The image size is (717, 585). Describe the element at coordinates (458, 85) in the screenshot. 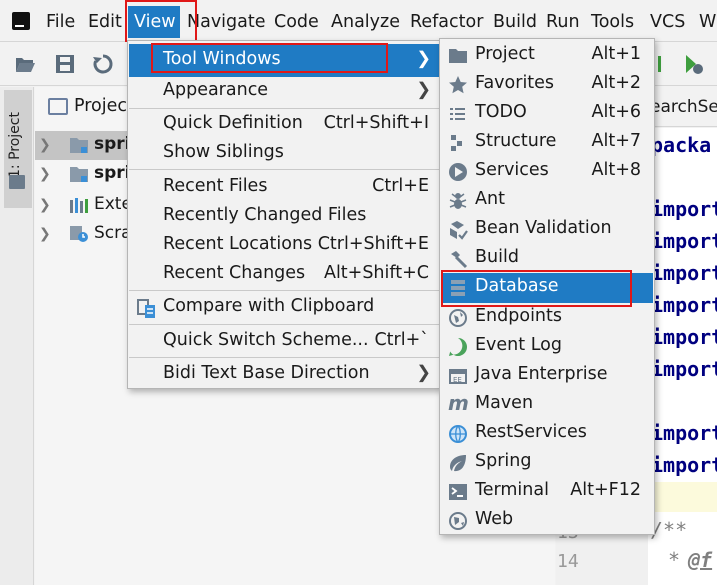

I see `star-icon` at that location.